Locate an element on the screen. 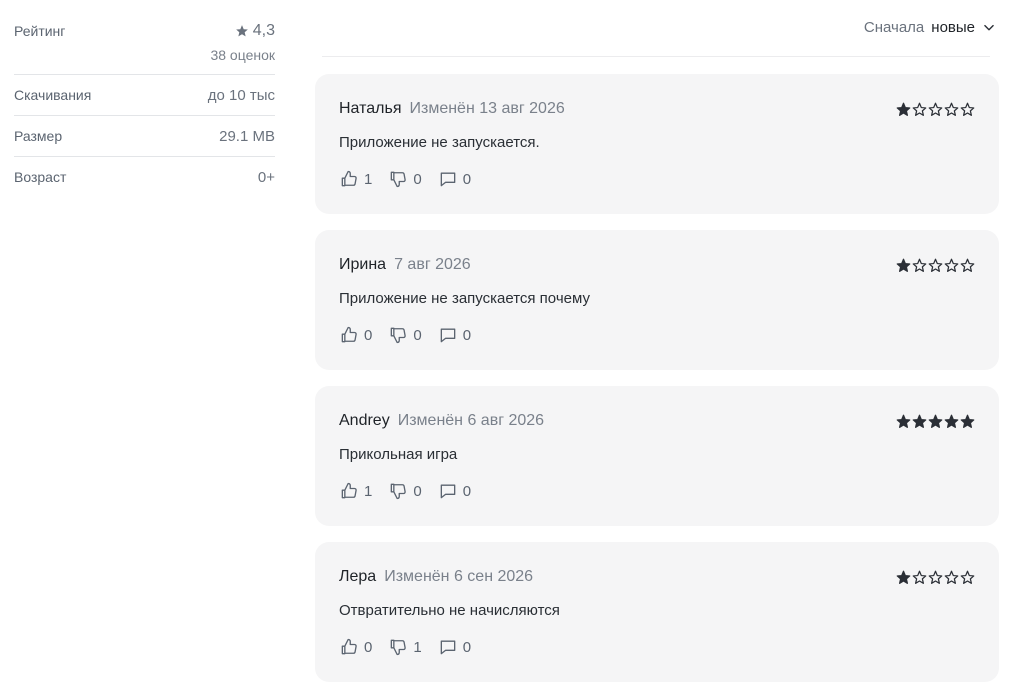 Image resolution: width=1012 pixels, height=690 pixels. dislike-count: 1 is located at coordinates (417, 647).